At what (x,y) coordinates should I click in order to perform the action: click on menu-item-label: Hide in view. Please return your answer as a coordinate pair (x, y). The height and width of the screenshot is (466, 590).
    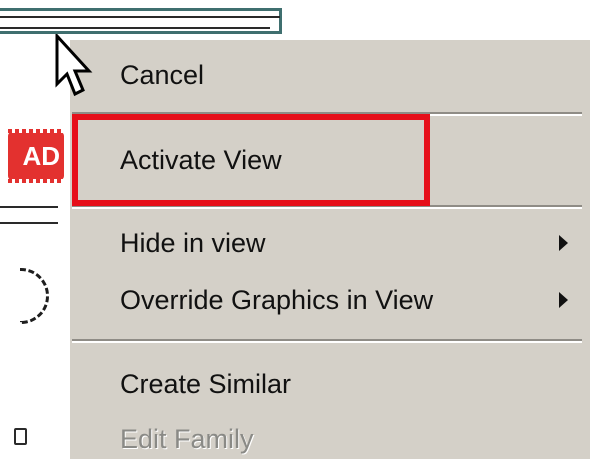
    Looking at the image, I should click on (193, 242).